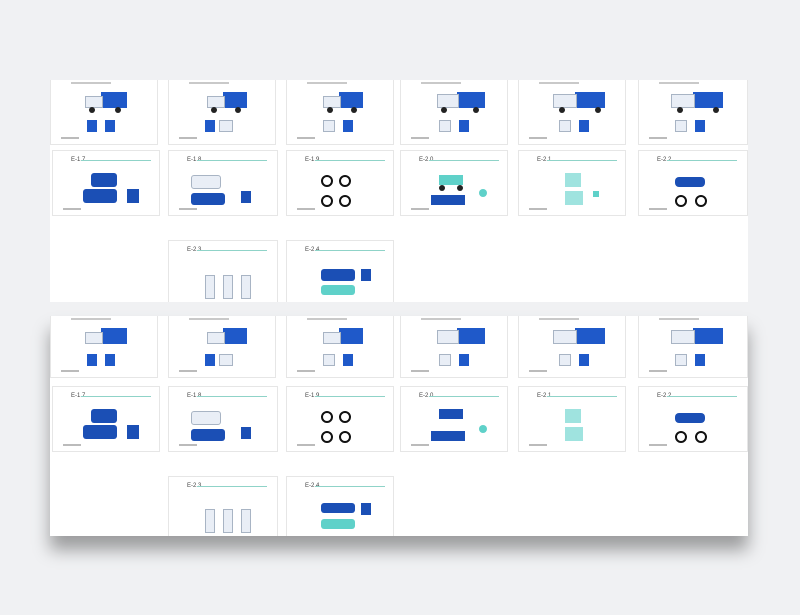 Image resolution: width=800 pixels, height=615 pixels. Describe the element at coordinates (223, 419) in the screenshot. I see `card-e18: E-1.8` at that location.